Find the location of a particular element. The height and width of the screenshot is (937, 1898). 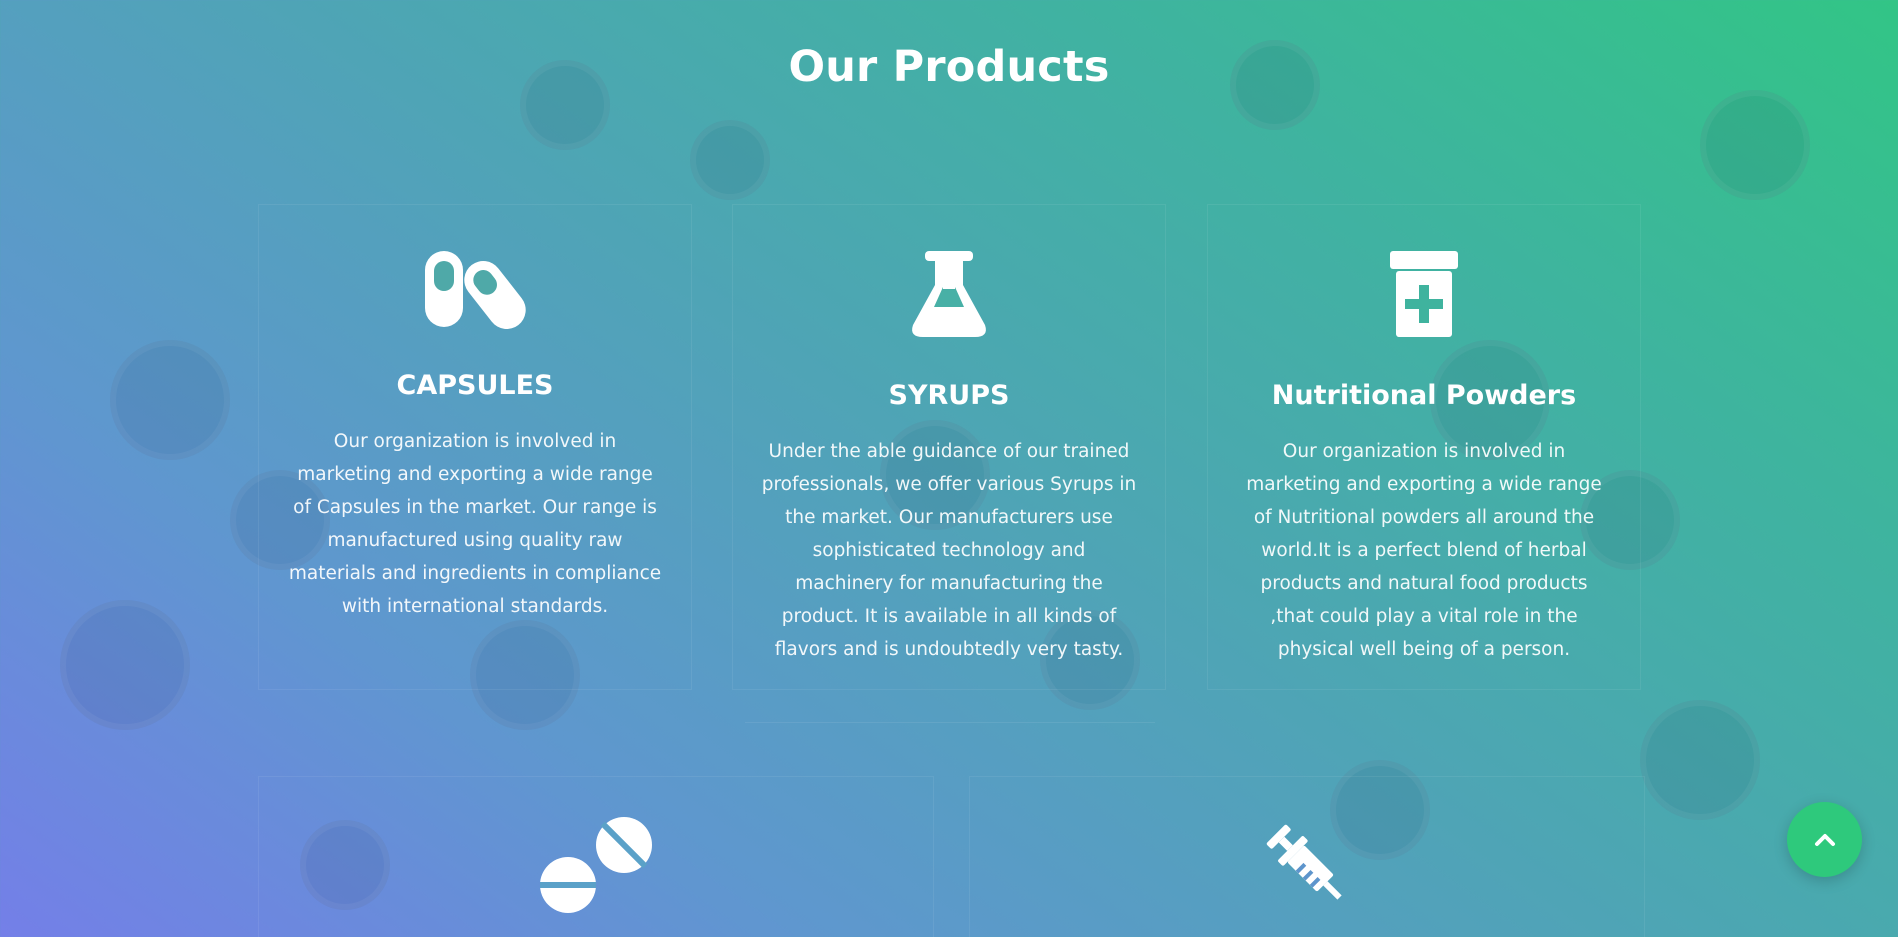

product-card-tablets is located at coordinates (596, 856).